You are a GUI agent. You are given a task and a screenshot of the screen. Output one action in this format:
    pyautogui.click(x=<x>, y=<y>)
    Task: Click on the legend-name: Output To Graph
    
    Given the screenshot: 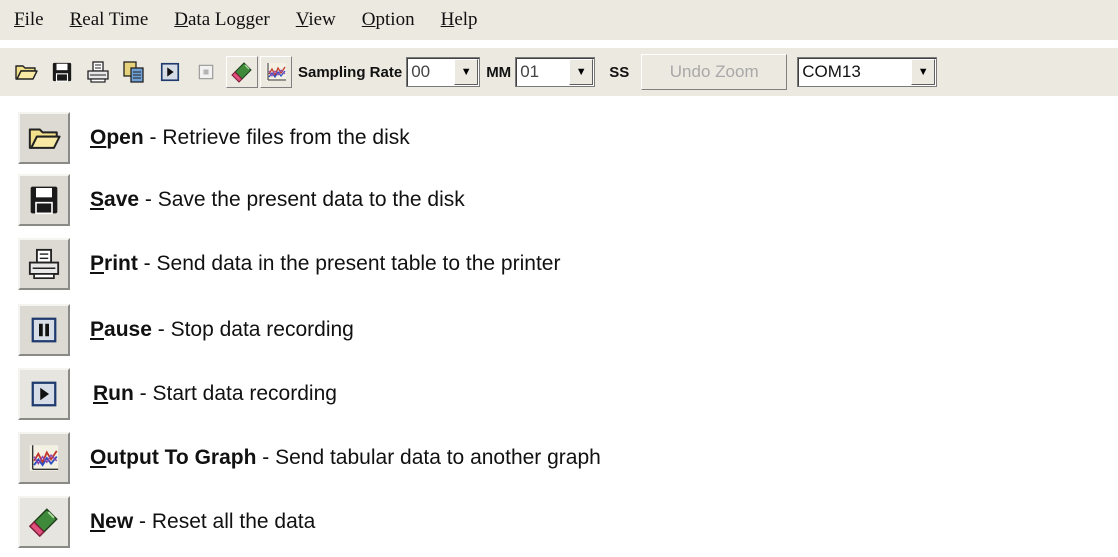 What is the action you would take?
    pyautogui.click(x=173, y=457)
    